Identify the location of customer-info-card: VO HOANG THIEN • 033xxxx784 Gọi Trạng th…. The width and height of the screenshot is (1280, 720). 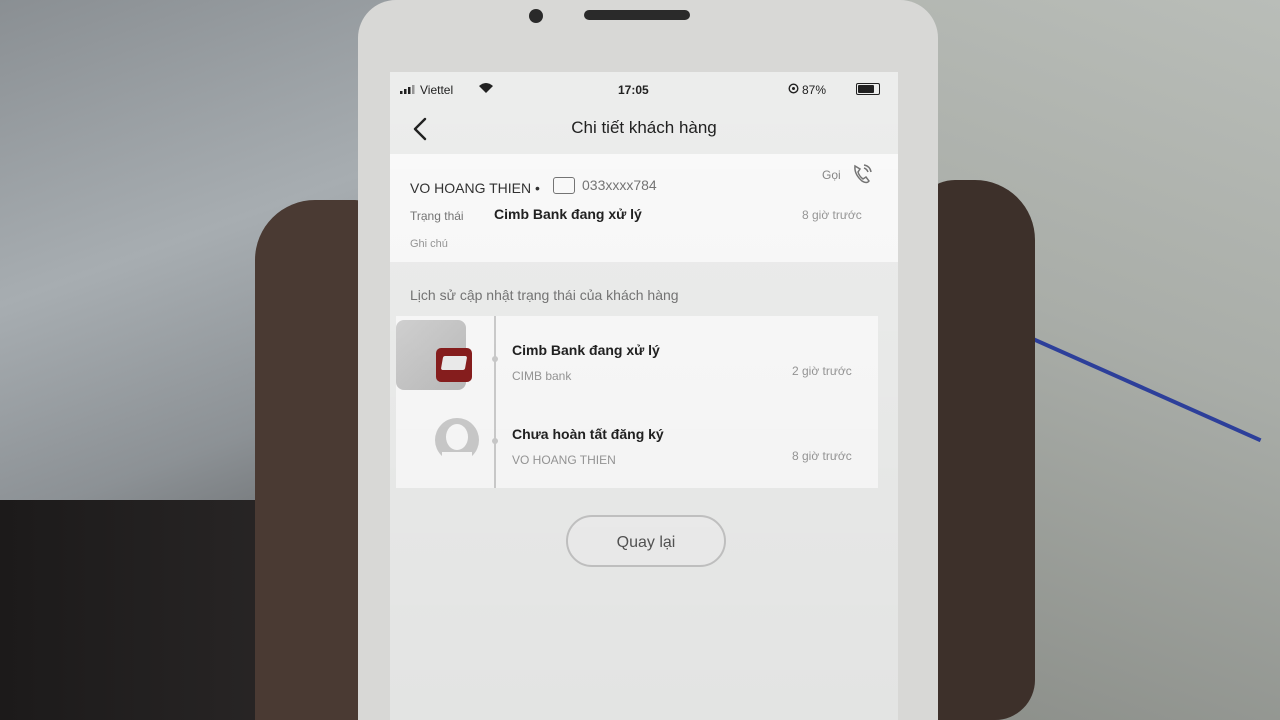
(644, 208).